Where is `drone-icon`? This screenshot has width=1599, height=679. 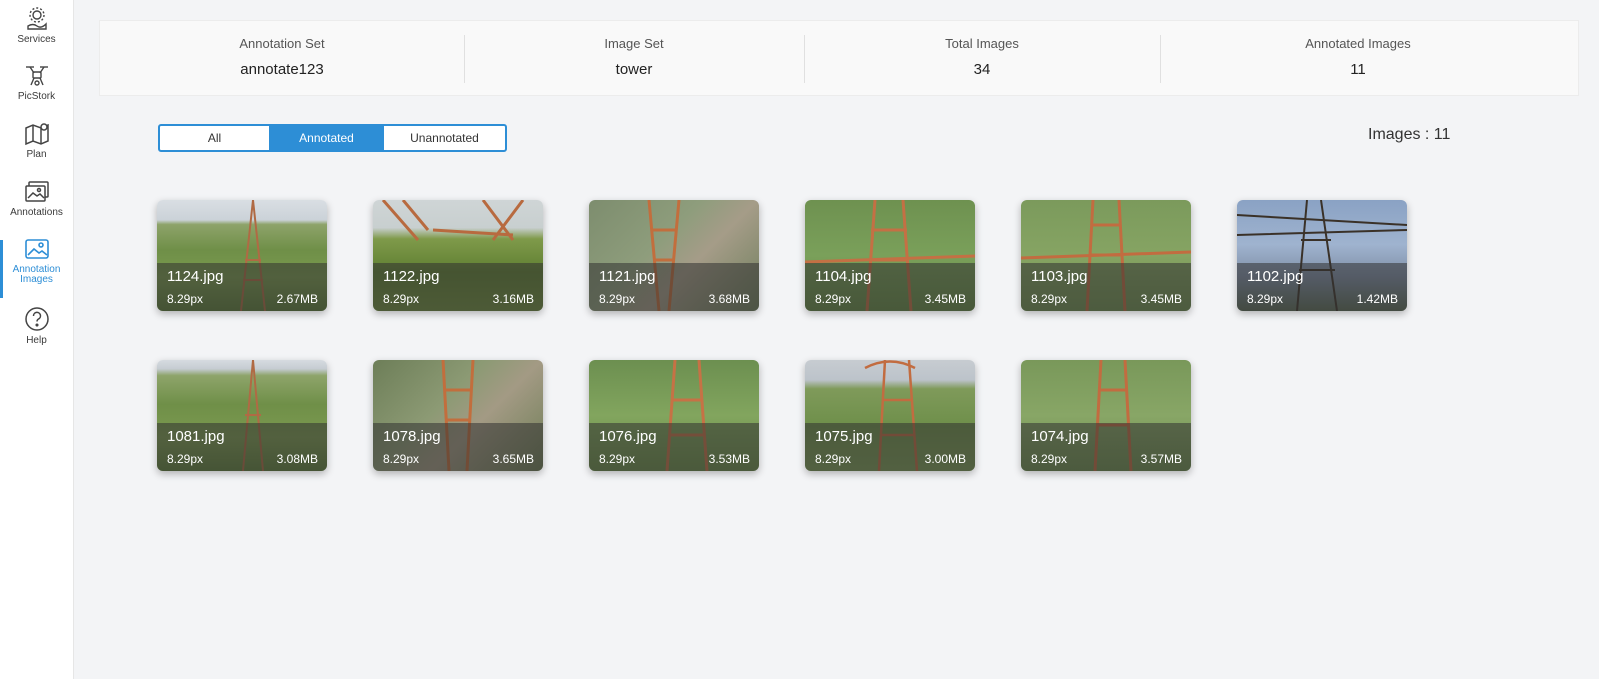
drone-icon is located at coordinates (36, 76).